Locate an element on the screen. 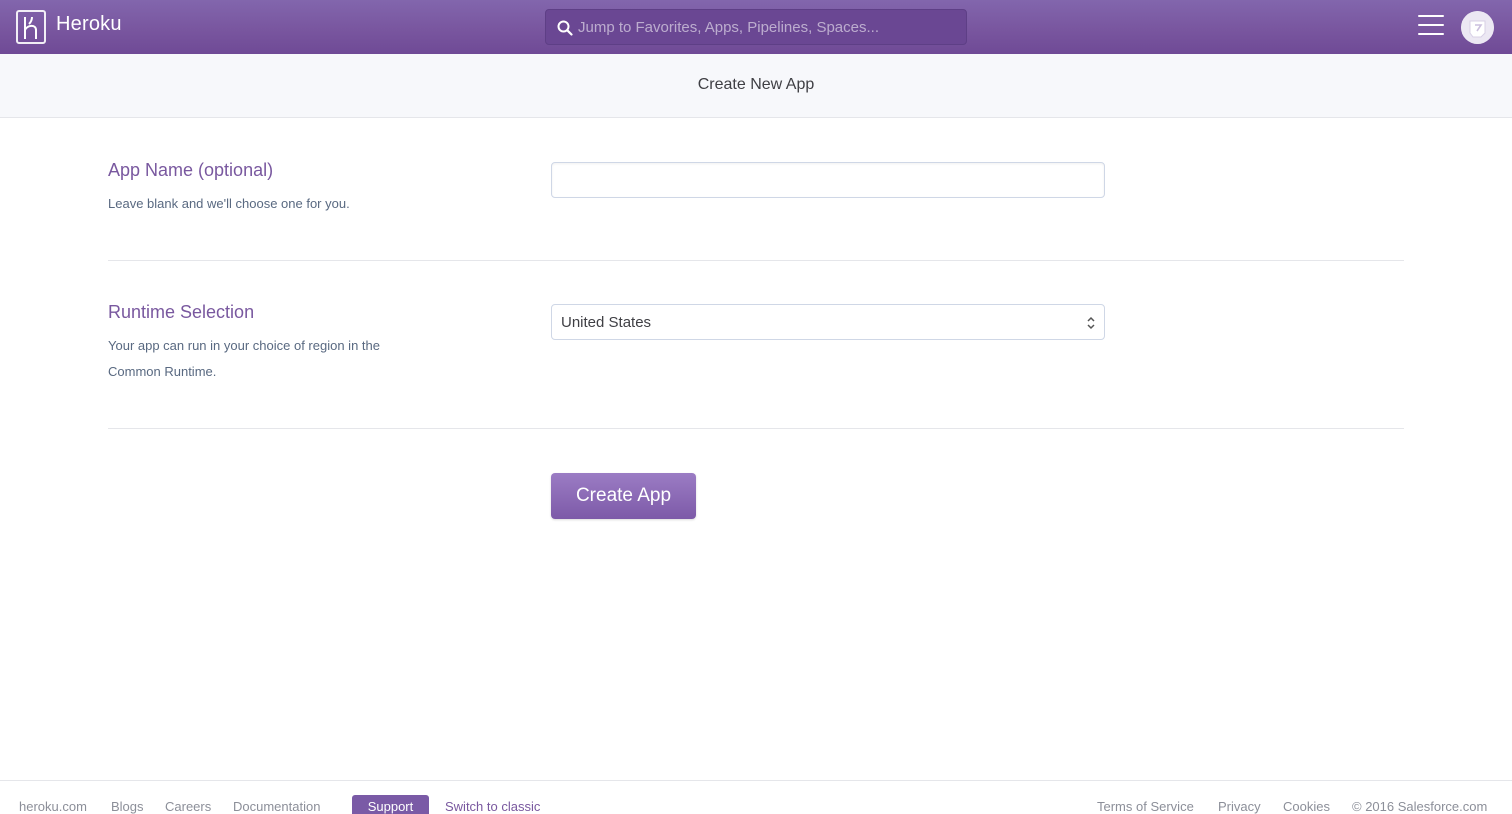 The height and width of the screenshot is (814, 1512). switch-to-classic-link: Switch to classic is located at coordinates (492, 806).